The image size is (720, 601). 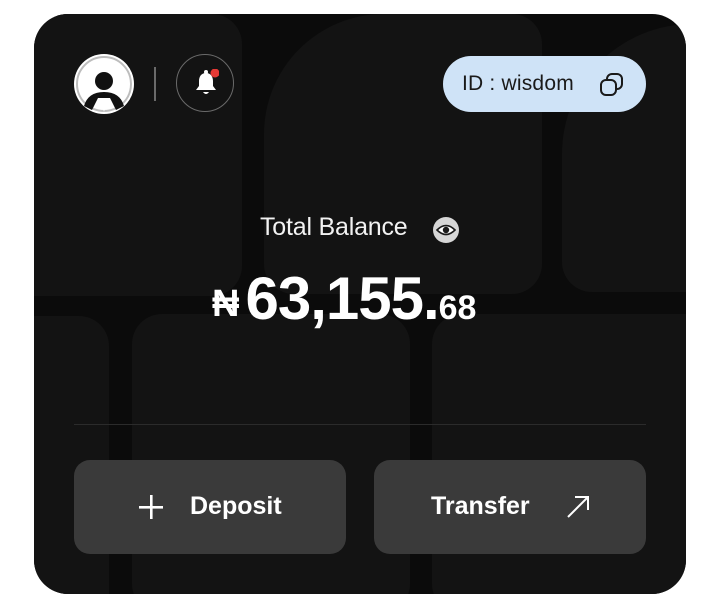 What do you see at coordinates (155, 84) in the screenshot?
I see `header-divider` at bounding box center [155, 84].